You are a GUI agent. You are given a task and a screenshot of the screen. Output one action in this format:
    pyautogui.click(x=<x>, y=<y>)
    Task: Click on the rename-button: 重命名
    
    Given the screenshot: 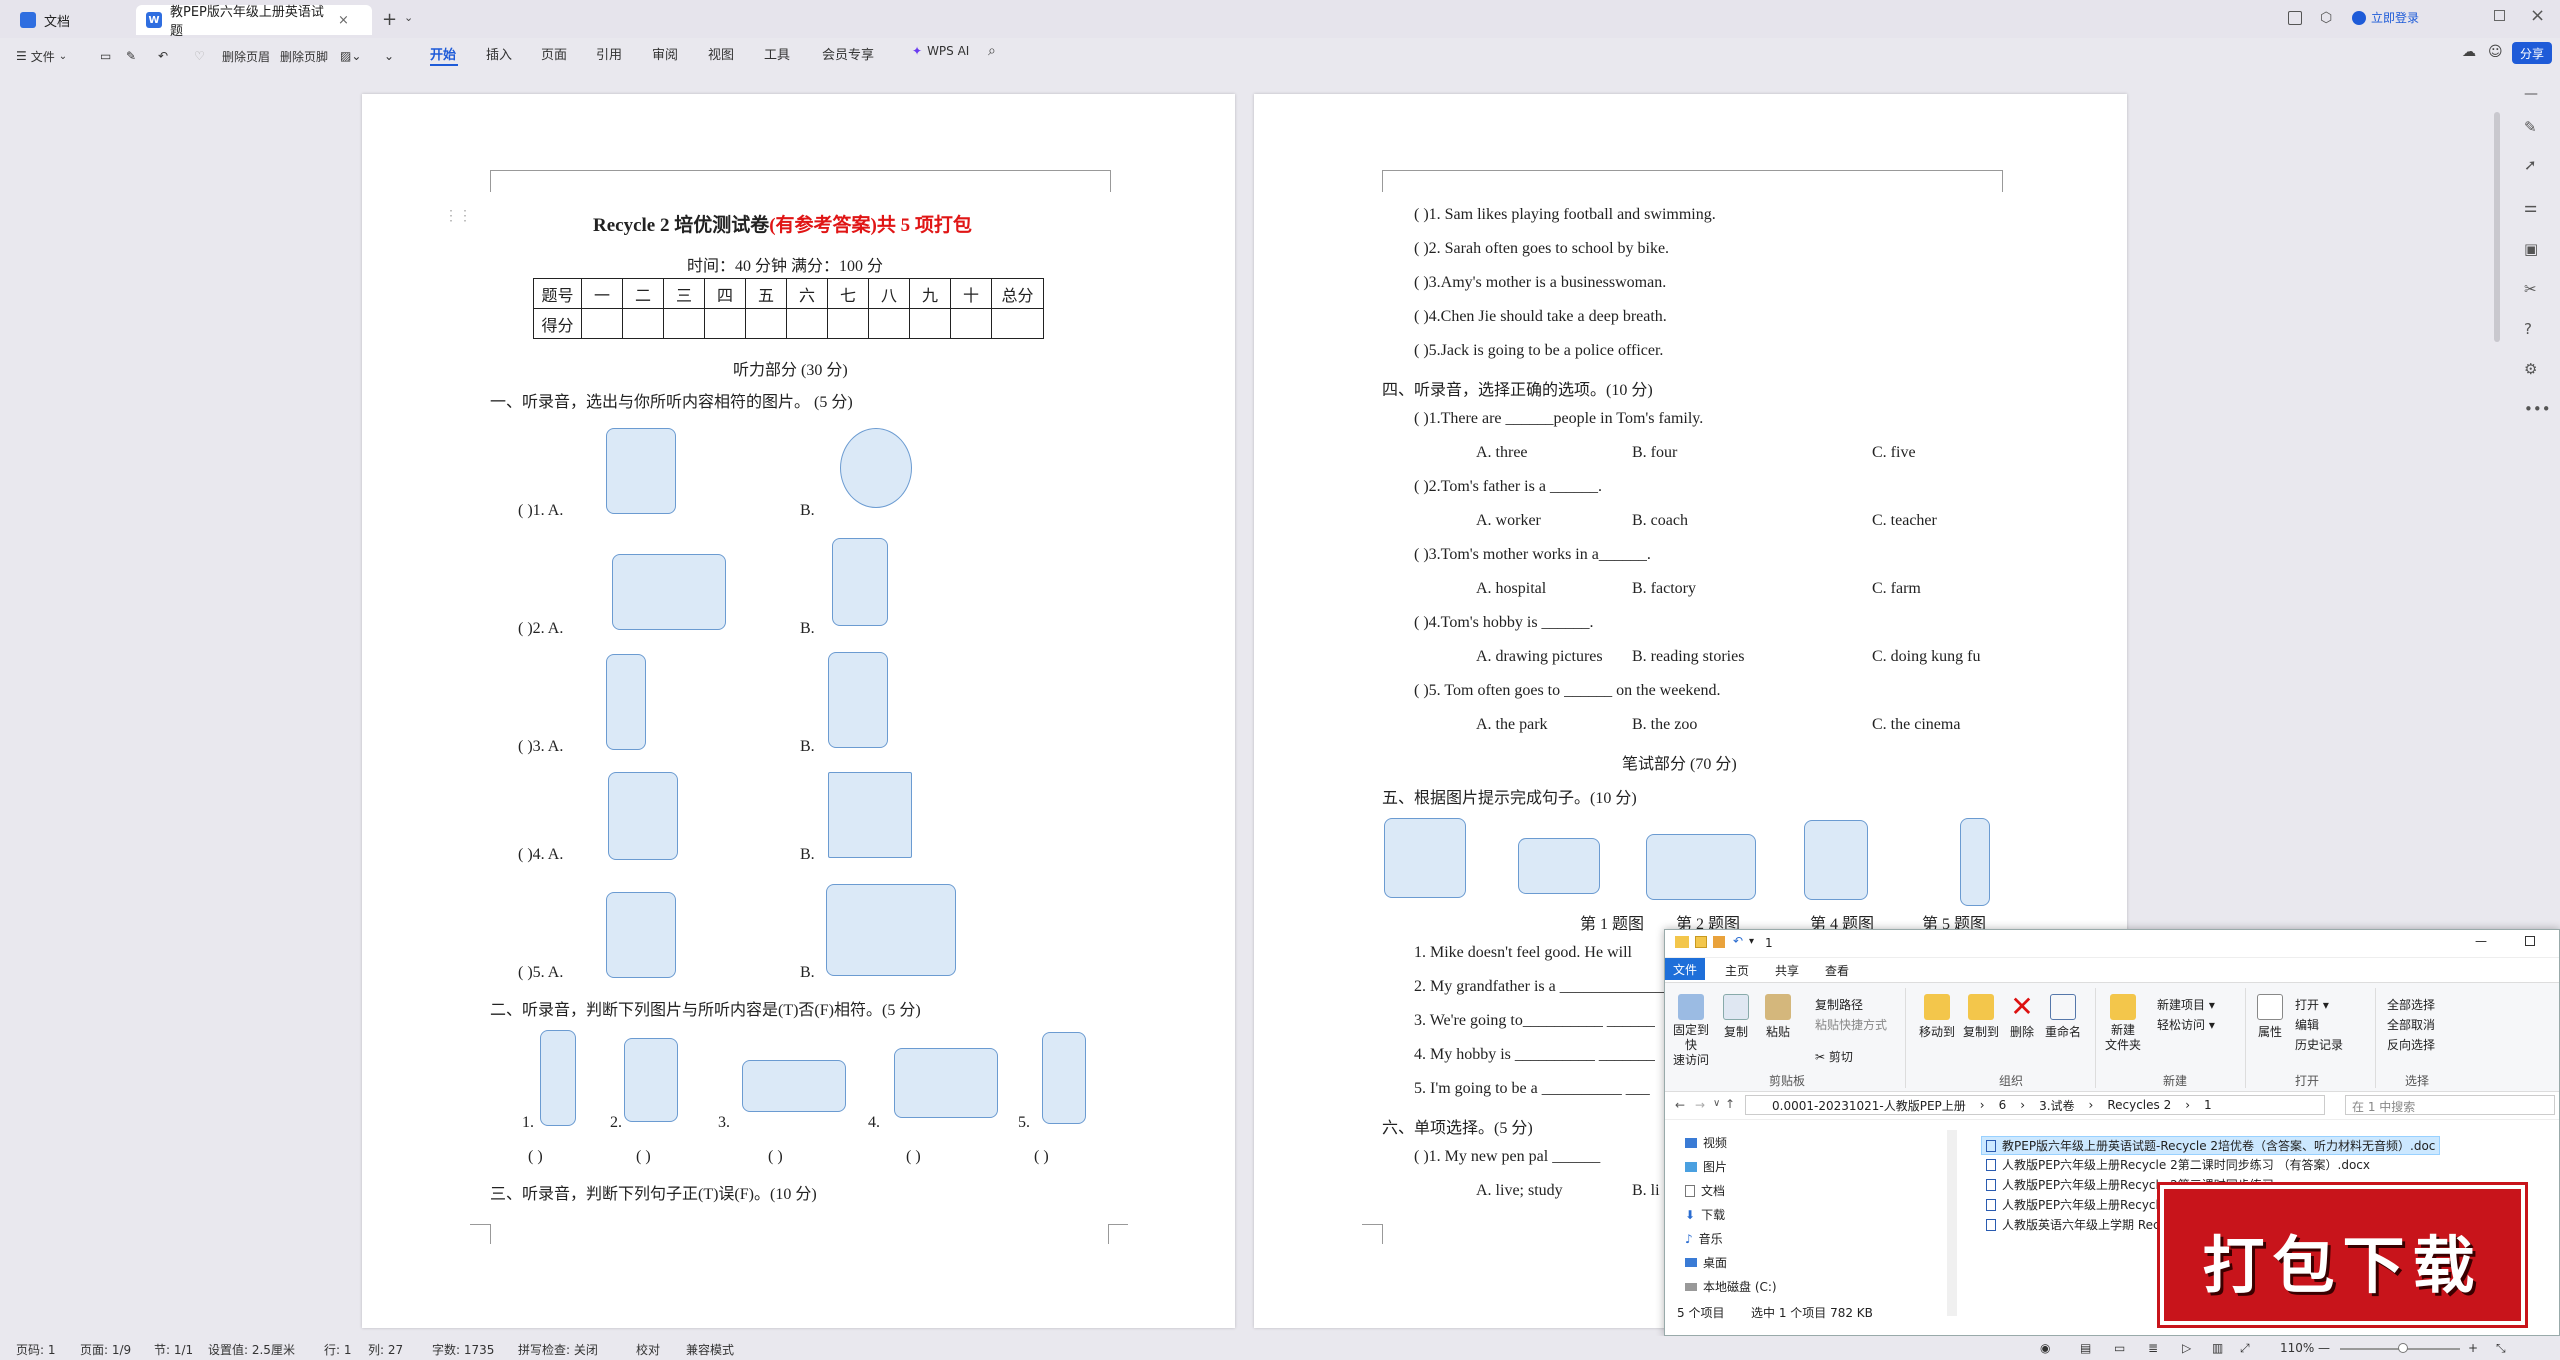 What is the action you would take?
    pyautogui.click(x=2063, y=1017)
    